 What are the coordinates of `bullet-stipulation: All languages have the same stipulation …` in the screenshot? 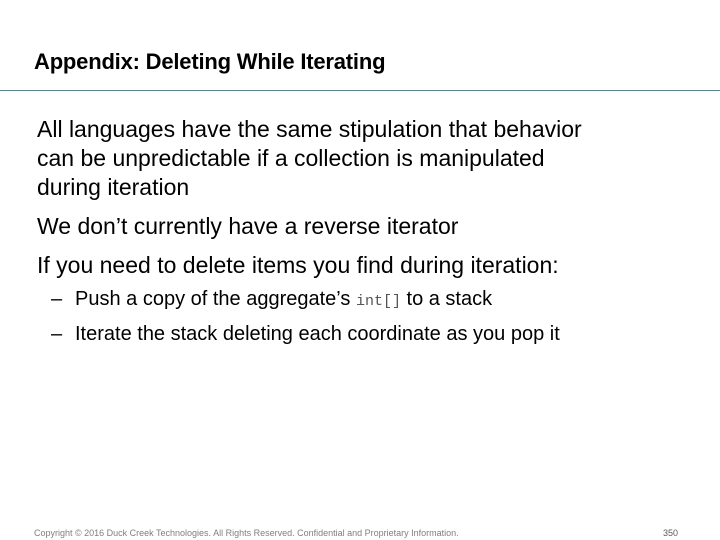 It's located at (367, 158).